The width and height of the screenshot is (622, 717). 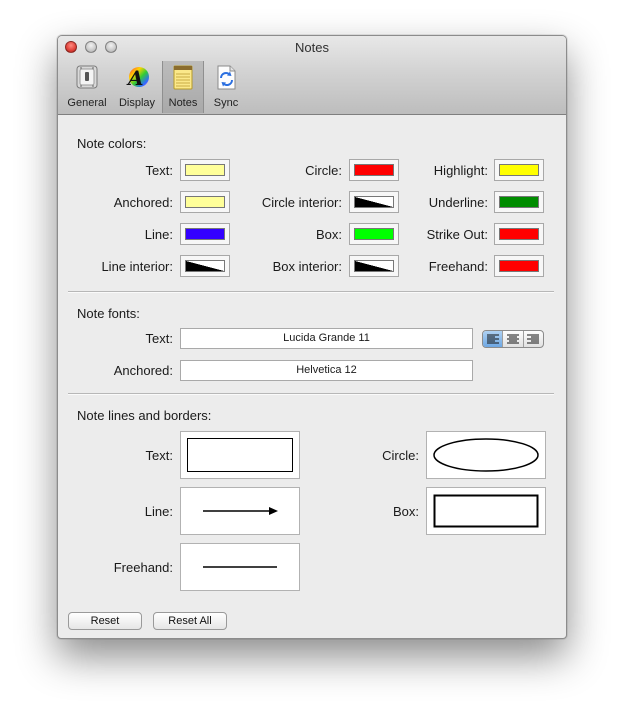 I want to click on align-center-icon, so click(x=512, y=339).